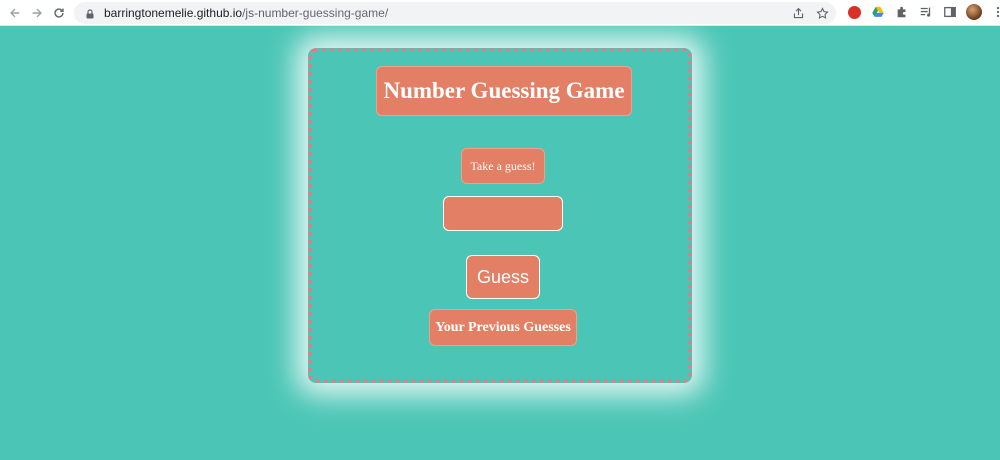 The width and height of the screenshot is (1000, 460). Describe the element at coordinates (902, 12) in the screenshot. I see `puzzle-extensions-icon` at that location.